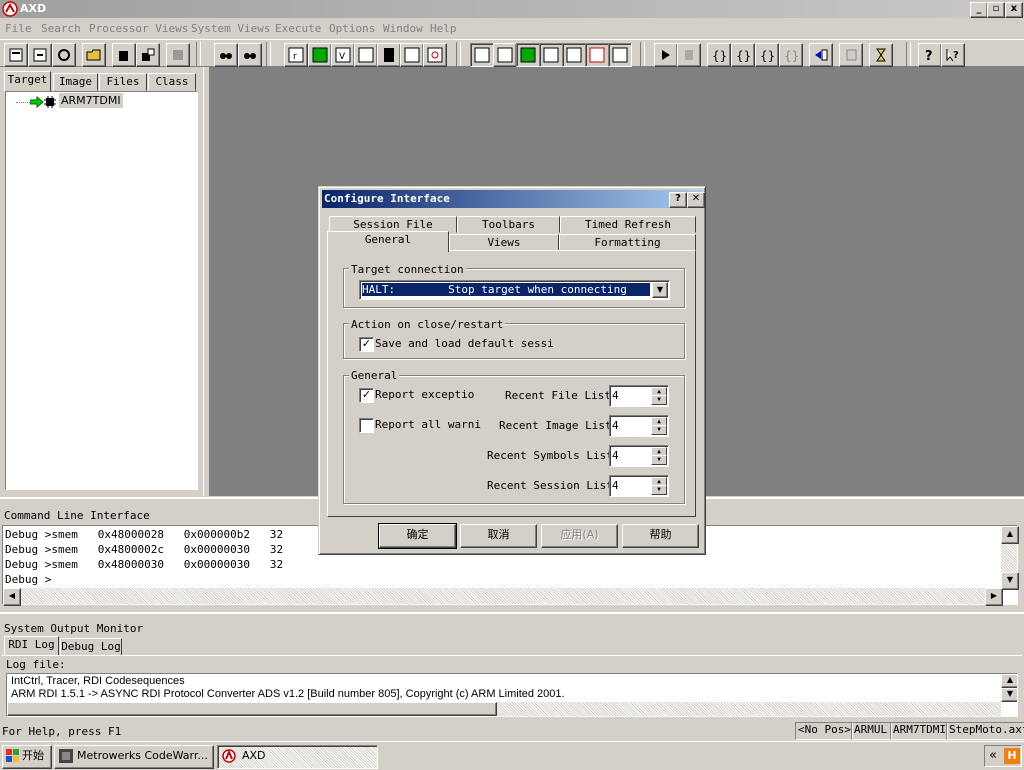 The height and width of the screenshot is (770, 1024). I want to click on sys-view-3-icon, so click(528, 55).